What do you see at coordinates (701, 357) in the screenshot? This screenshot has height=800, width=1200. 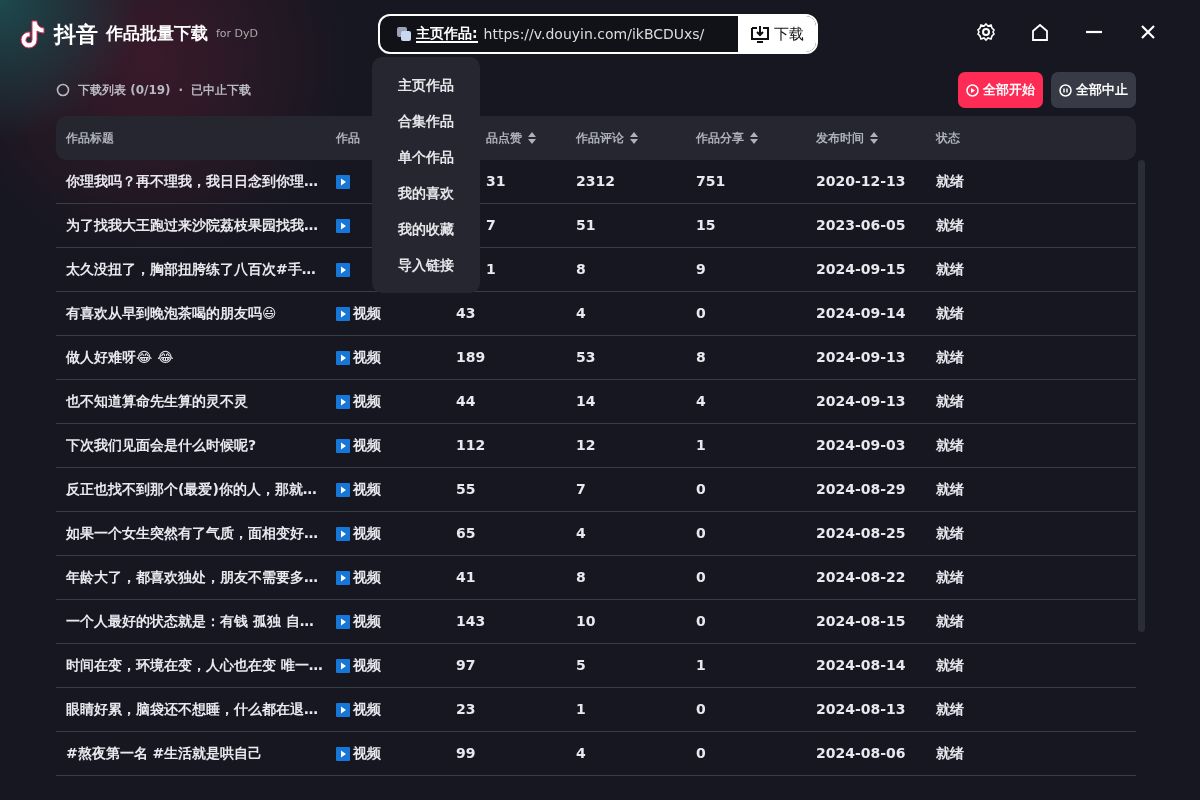 I see `shares-cell: 8` at bounding box center [701, 357].